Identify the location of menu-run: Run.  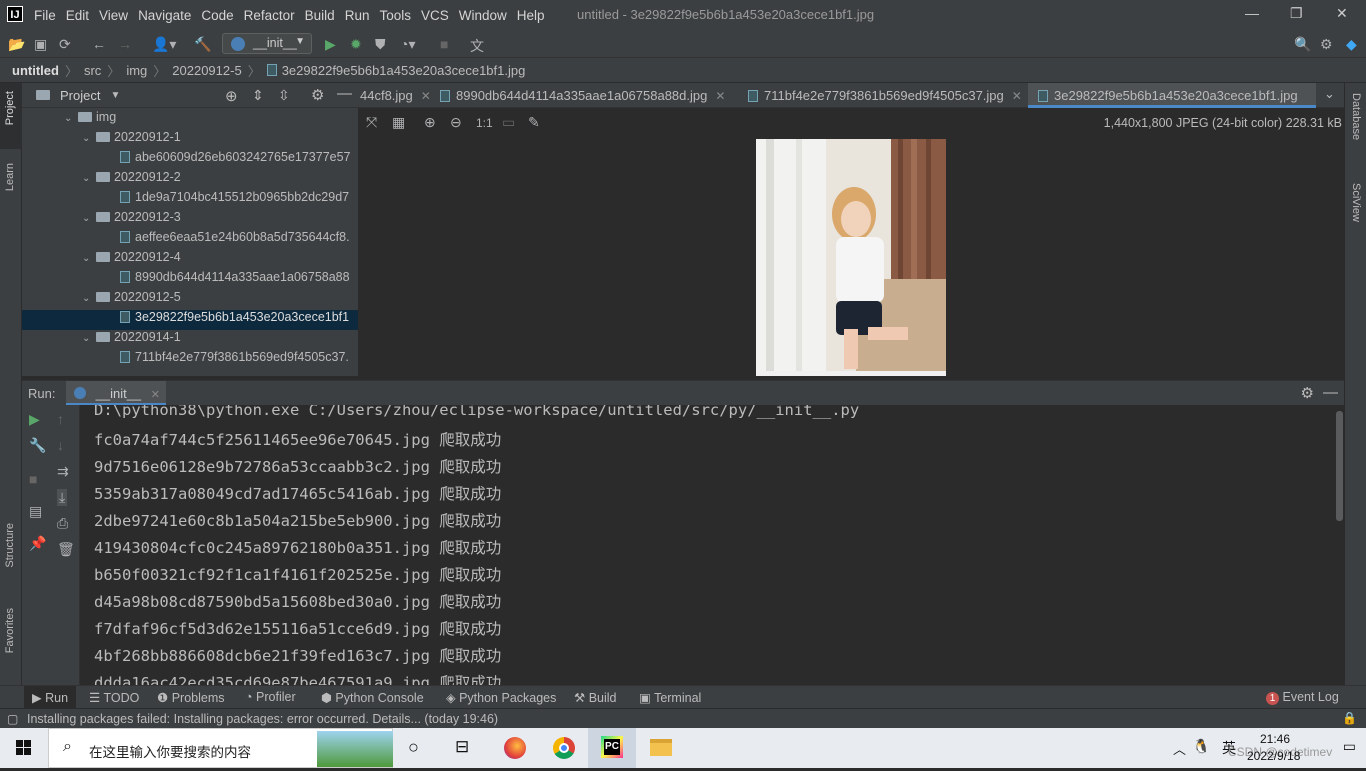
(357, 15).